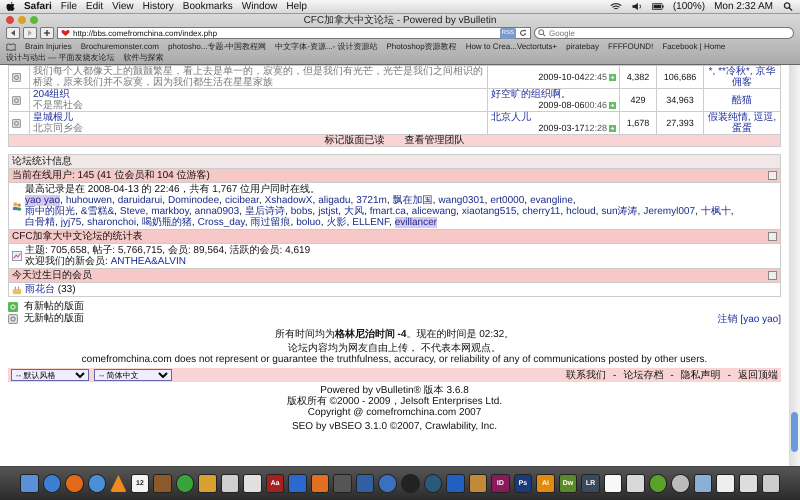  What do you see at coordinates (40, 289) in the screenshot?
I see `member-link: 雨花台` at bounding box center [40, 289].